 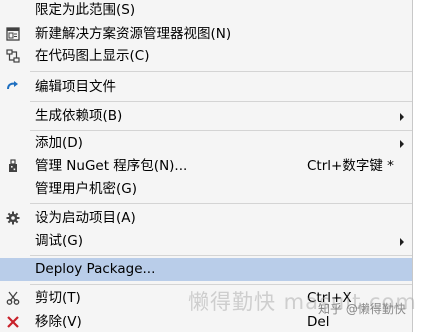 I want to click on menu-item-label: 移除(V), so click(x=58, y=322).